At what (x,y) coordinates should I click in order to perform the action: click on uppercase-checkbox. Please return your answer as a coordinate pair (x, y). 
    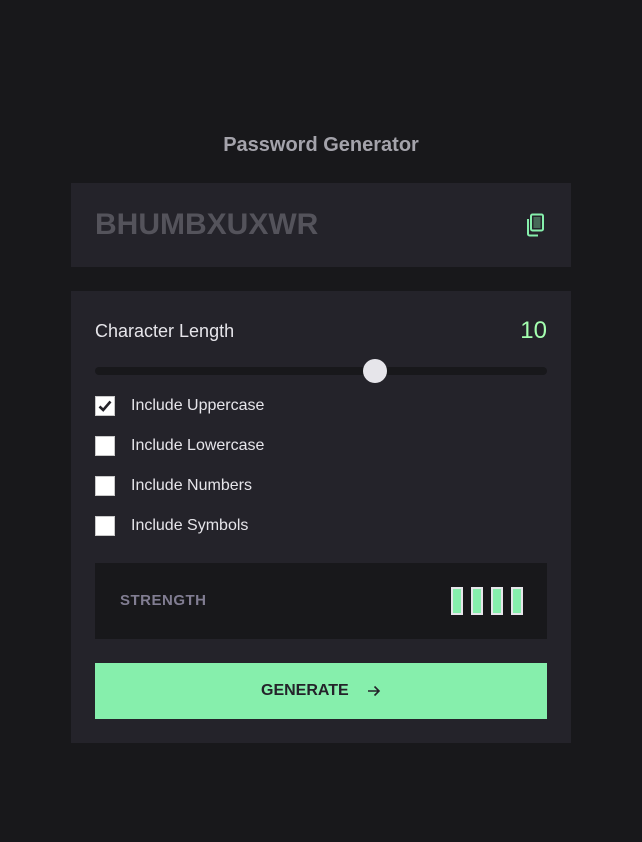
    Looking at the image, I should click on (105, 406).